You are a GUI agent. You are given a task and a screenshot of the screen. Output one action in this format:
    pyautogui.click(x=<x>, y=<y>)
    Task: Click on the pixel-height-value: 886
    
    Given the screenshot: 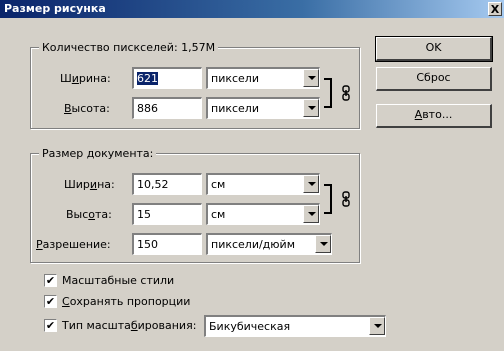 What is the action you would take?
    pyautogui.click(x=147, y=108)
    